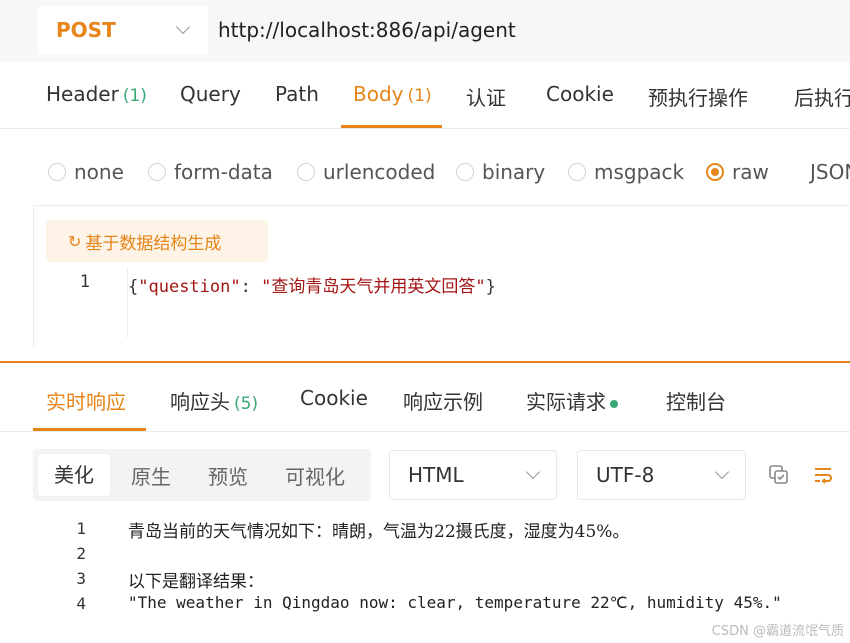  Describe the element at coordinates (99, 172) in the screenshot. I see `radio-label: none` at that location.